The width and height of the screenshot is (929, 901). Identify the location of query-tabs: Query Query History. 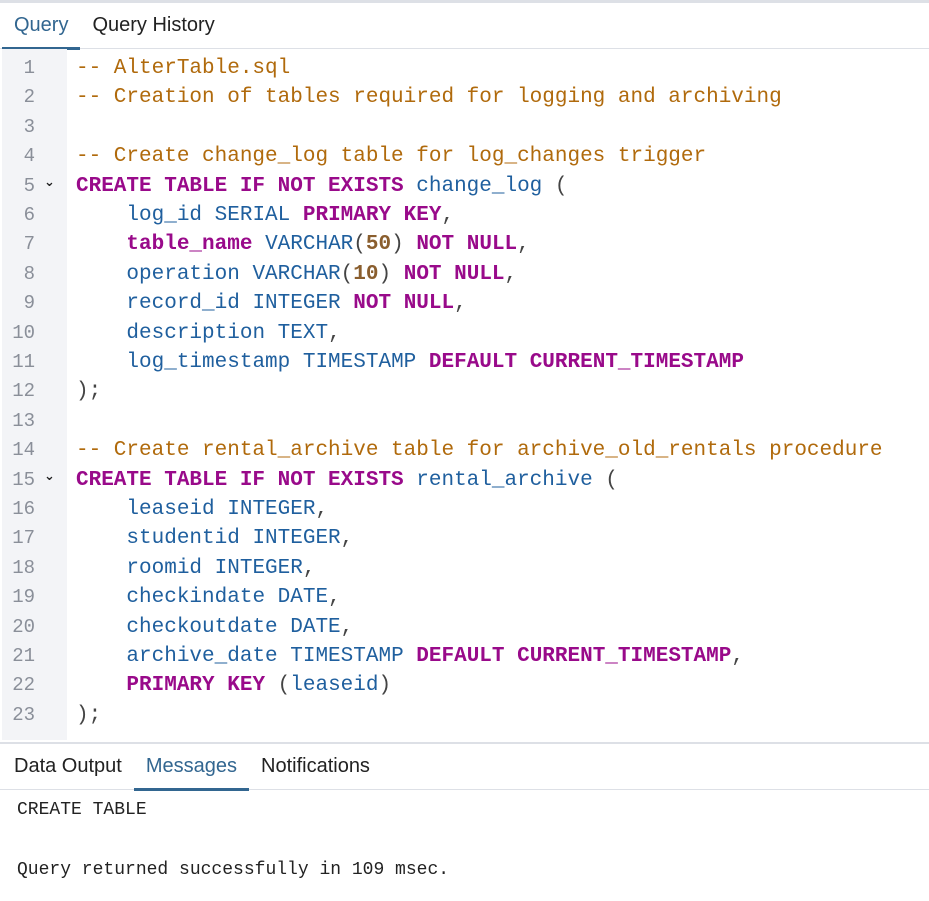
(464, 26).